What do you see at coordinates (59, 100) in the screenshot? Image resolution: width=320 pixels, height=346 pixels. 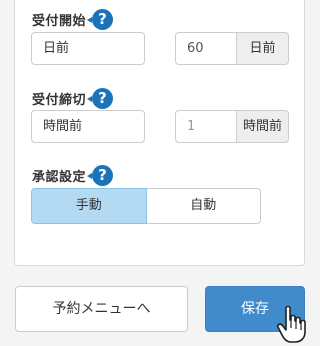 I see `reception-end-label: 受付締切` at bounding box center [59, 100].